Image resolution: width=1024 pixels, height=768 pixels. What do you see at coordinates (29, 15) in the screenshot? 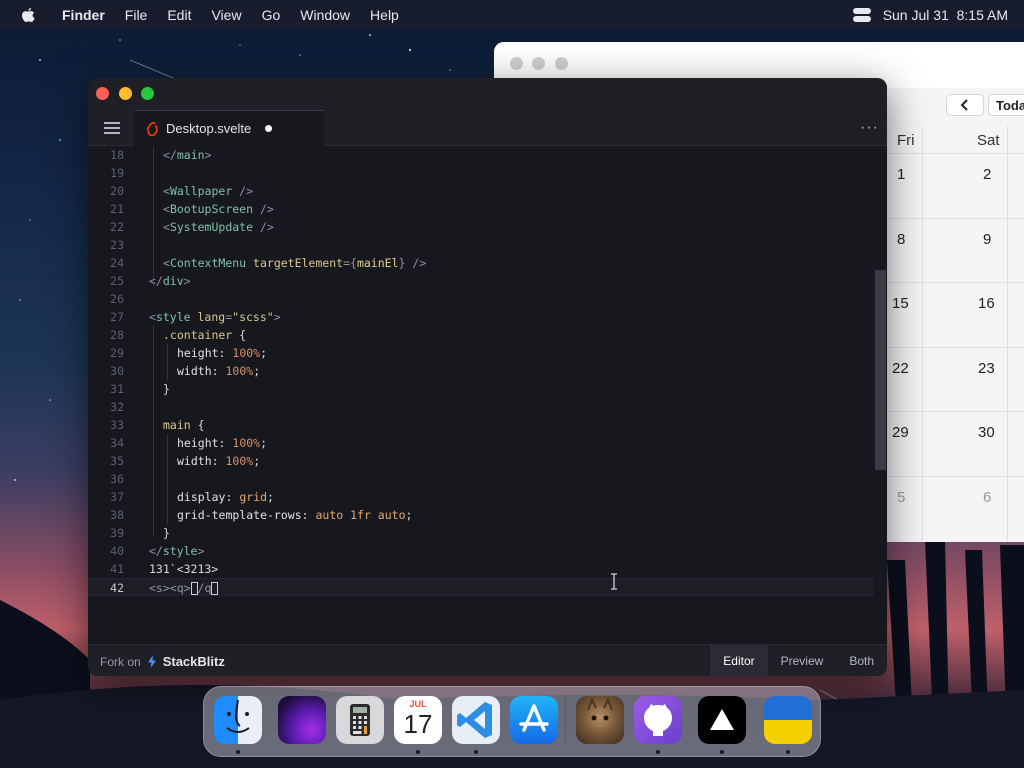
I see `apple-icon` at bounding box center [29, 15].